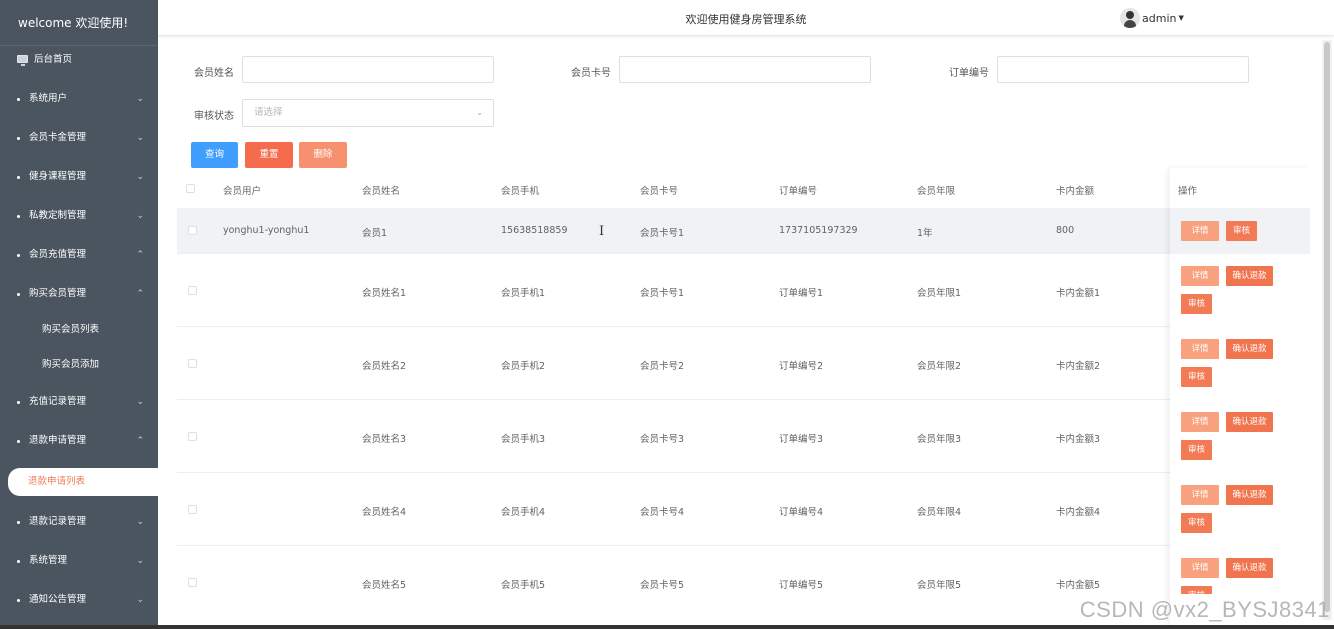  What do you see at coordinates (936, 190) in the screenshot?
I see `column-header: 会员年限` at bounding box center [936, 190].